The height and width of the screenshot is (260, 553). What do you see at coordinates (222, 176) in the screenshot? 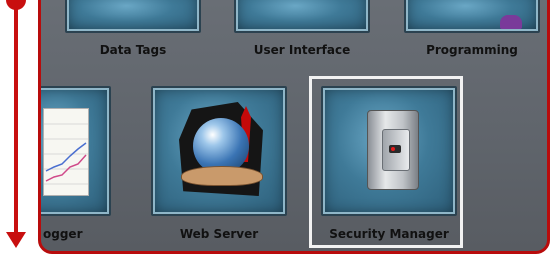
I see `hands-icon` at bounding box center [222, 176].